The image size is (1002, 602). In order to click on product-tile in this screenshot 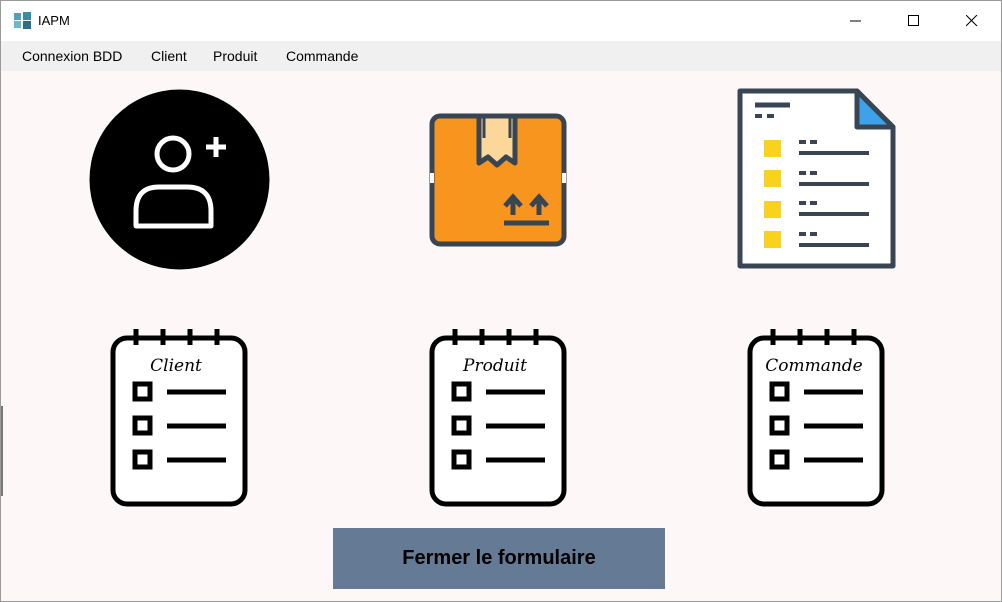, I will do `click(498, 180)`.